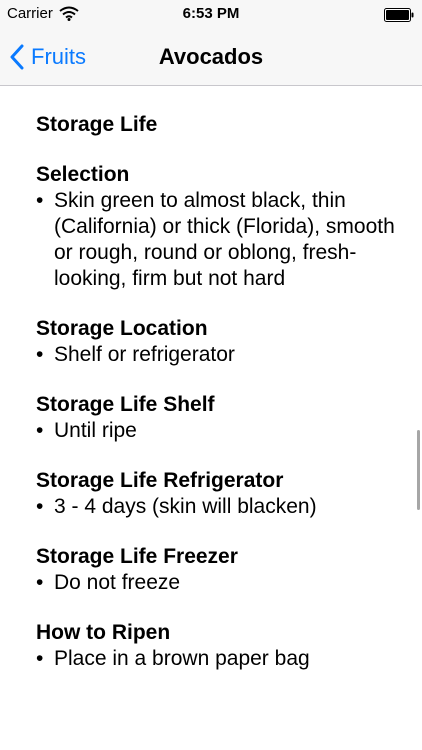  Describe the element at coordinates (144, 354) in the screenshot. I see `bullet-text: Shelf or refrigerator` at that location.